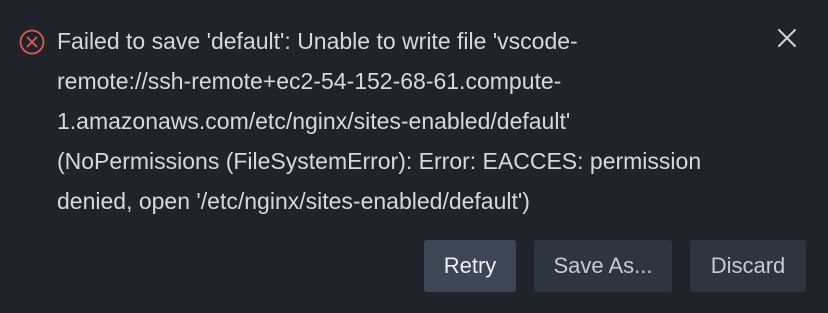 This screenshot has height=313, width=828. What do you see at coordinates (748, 266) in the screenshot?
I see `discard-button: Discard` at bounding box center [748, 266].